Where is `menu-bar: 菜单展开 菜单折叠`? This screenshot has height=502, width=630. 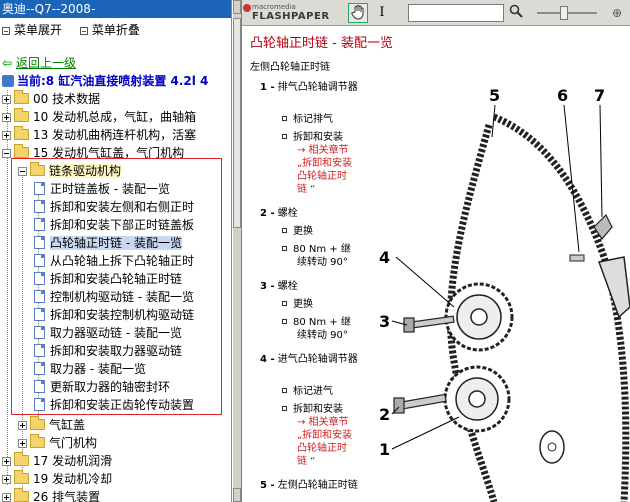 menu-bar: 菜单展开 菜单折叠 is located at coordinates (76, 30).